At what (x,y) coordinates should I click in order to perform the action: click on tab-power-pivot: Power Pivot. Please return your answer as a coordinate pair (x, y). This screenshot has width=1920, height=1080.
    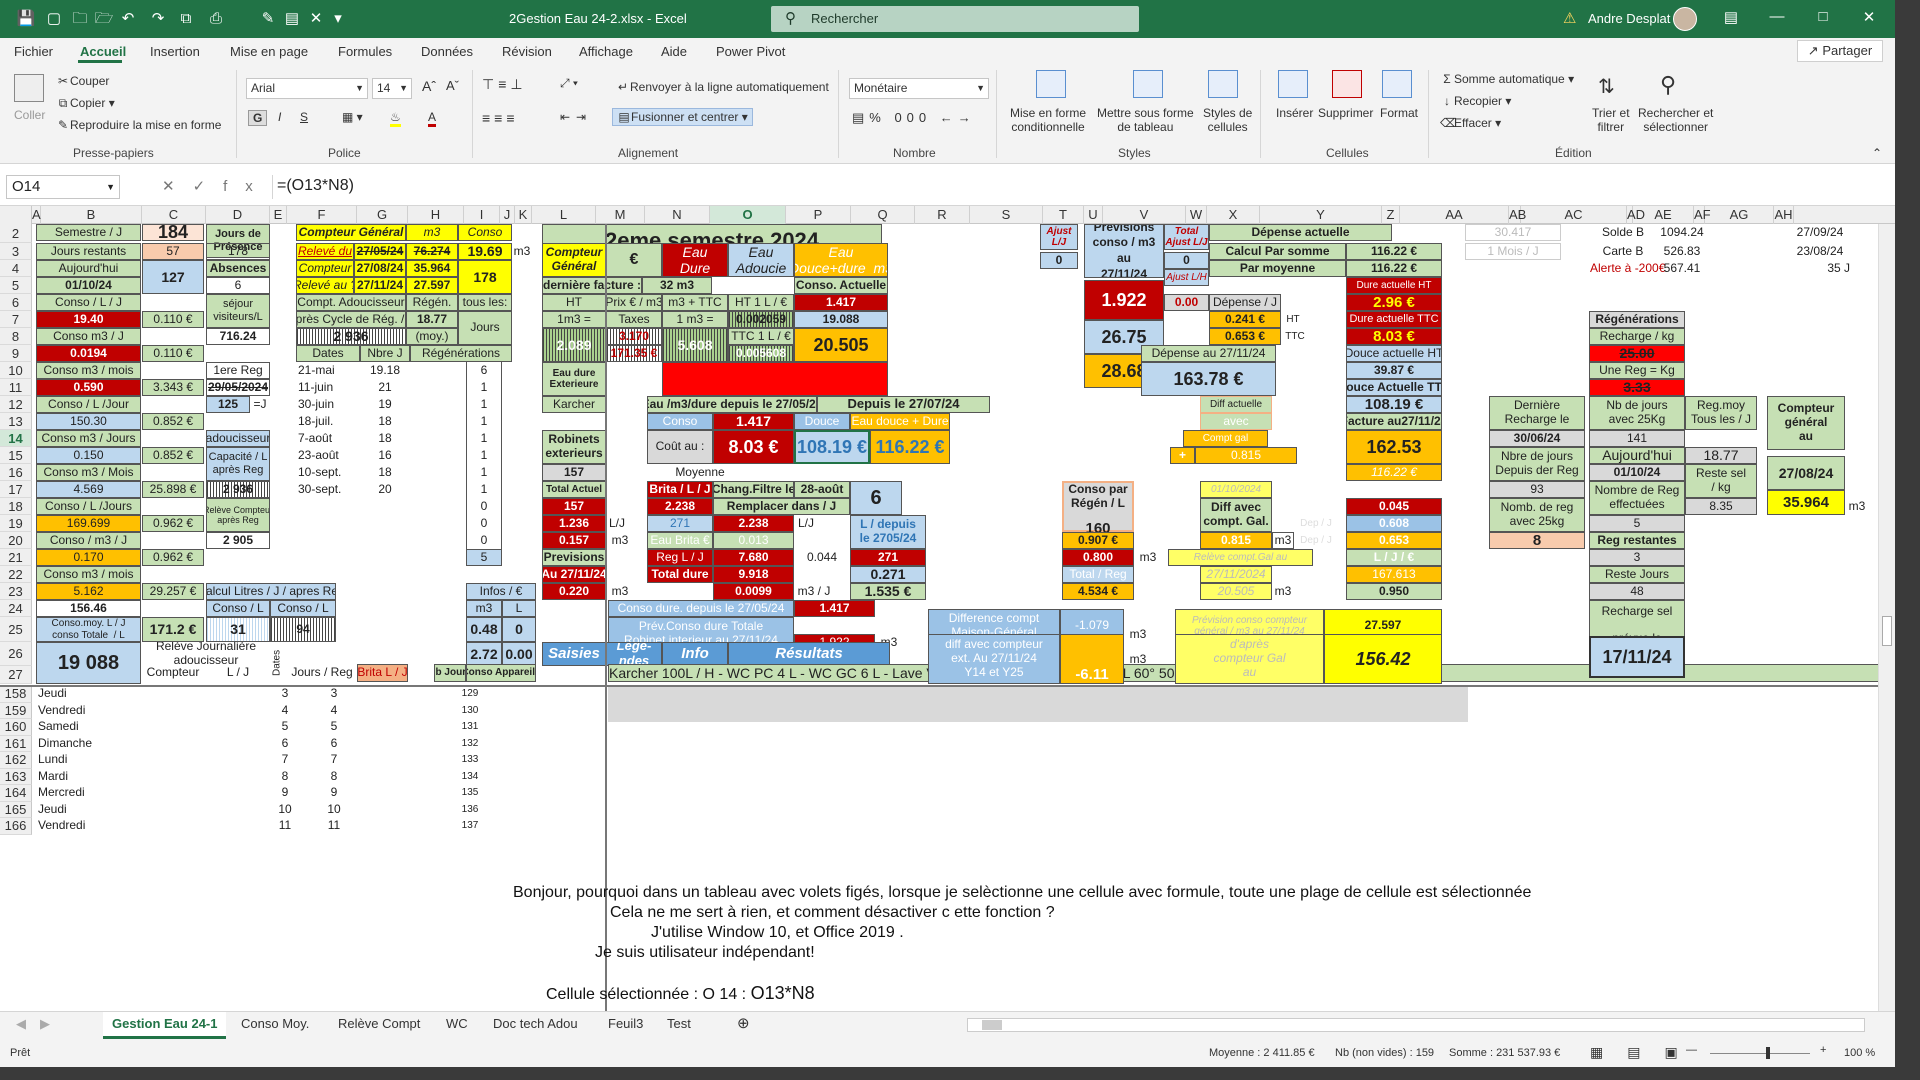
    Looking at the image, I should click on (750, 51).